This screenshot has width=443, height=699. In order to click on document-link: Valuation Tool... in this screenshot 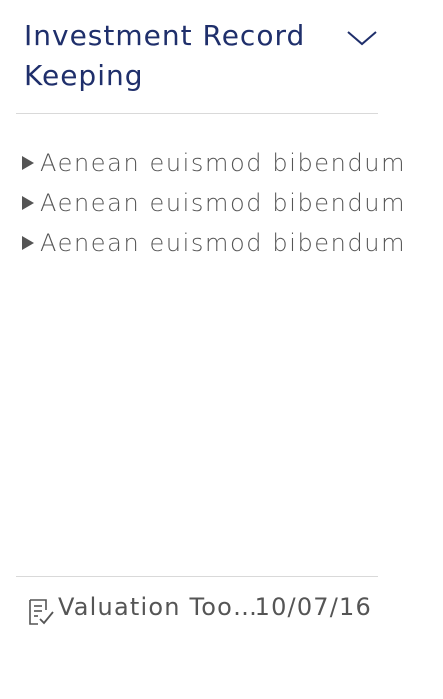, I will do `click(158, 607)`.